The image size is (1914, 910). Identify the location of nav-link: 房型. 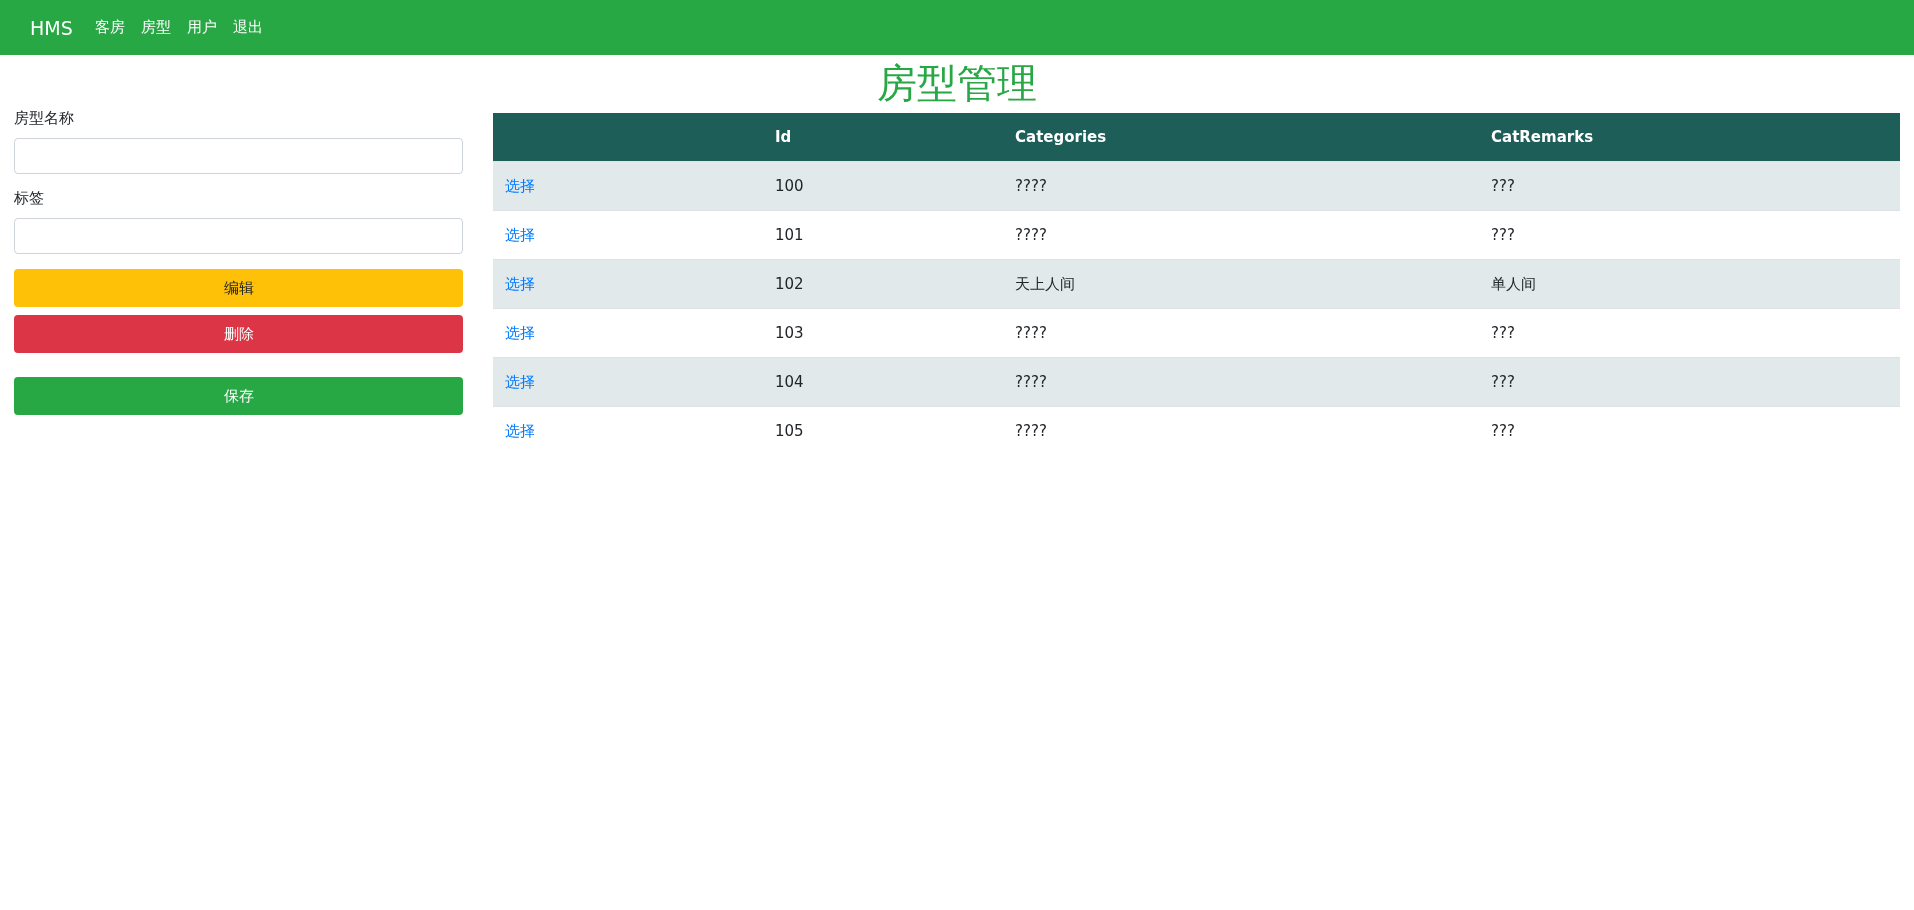
(155, 27).